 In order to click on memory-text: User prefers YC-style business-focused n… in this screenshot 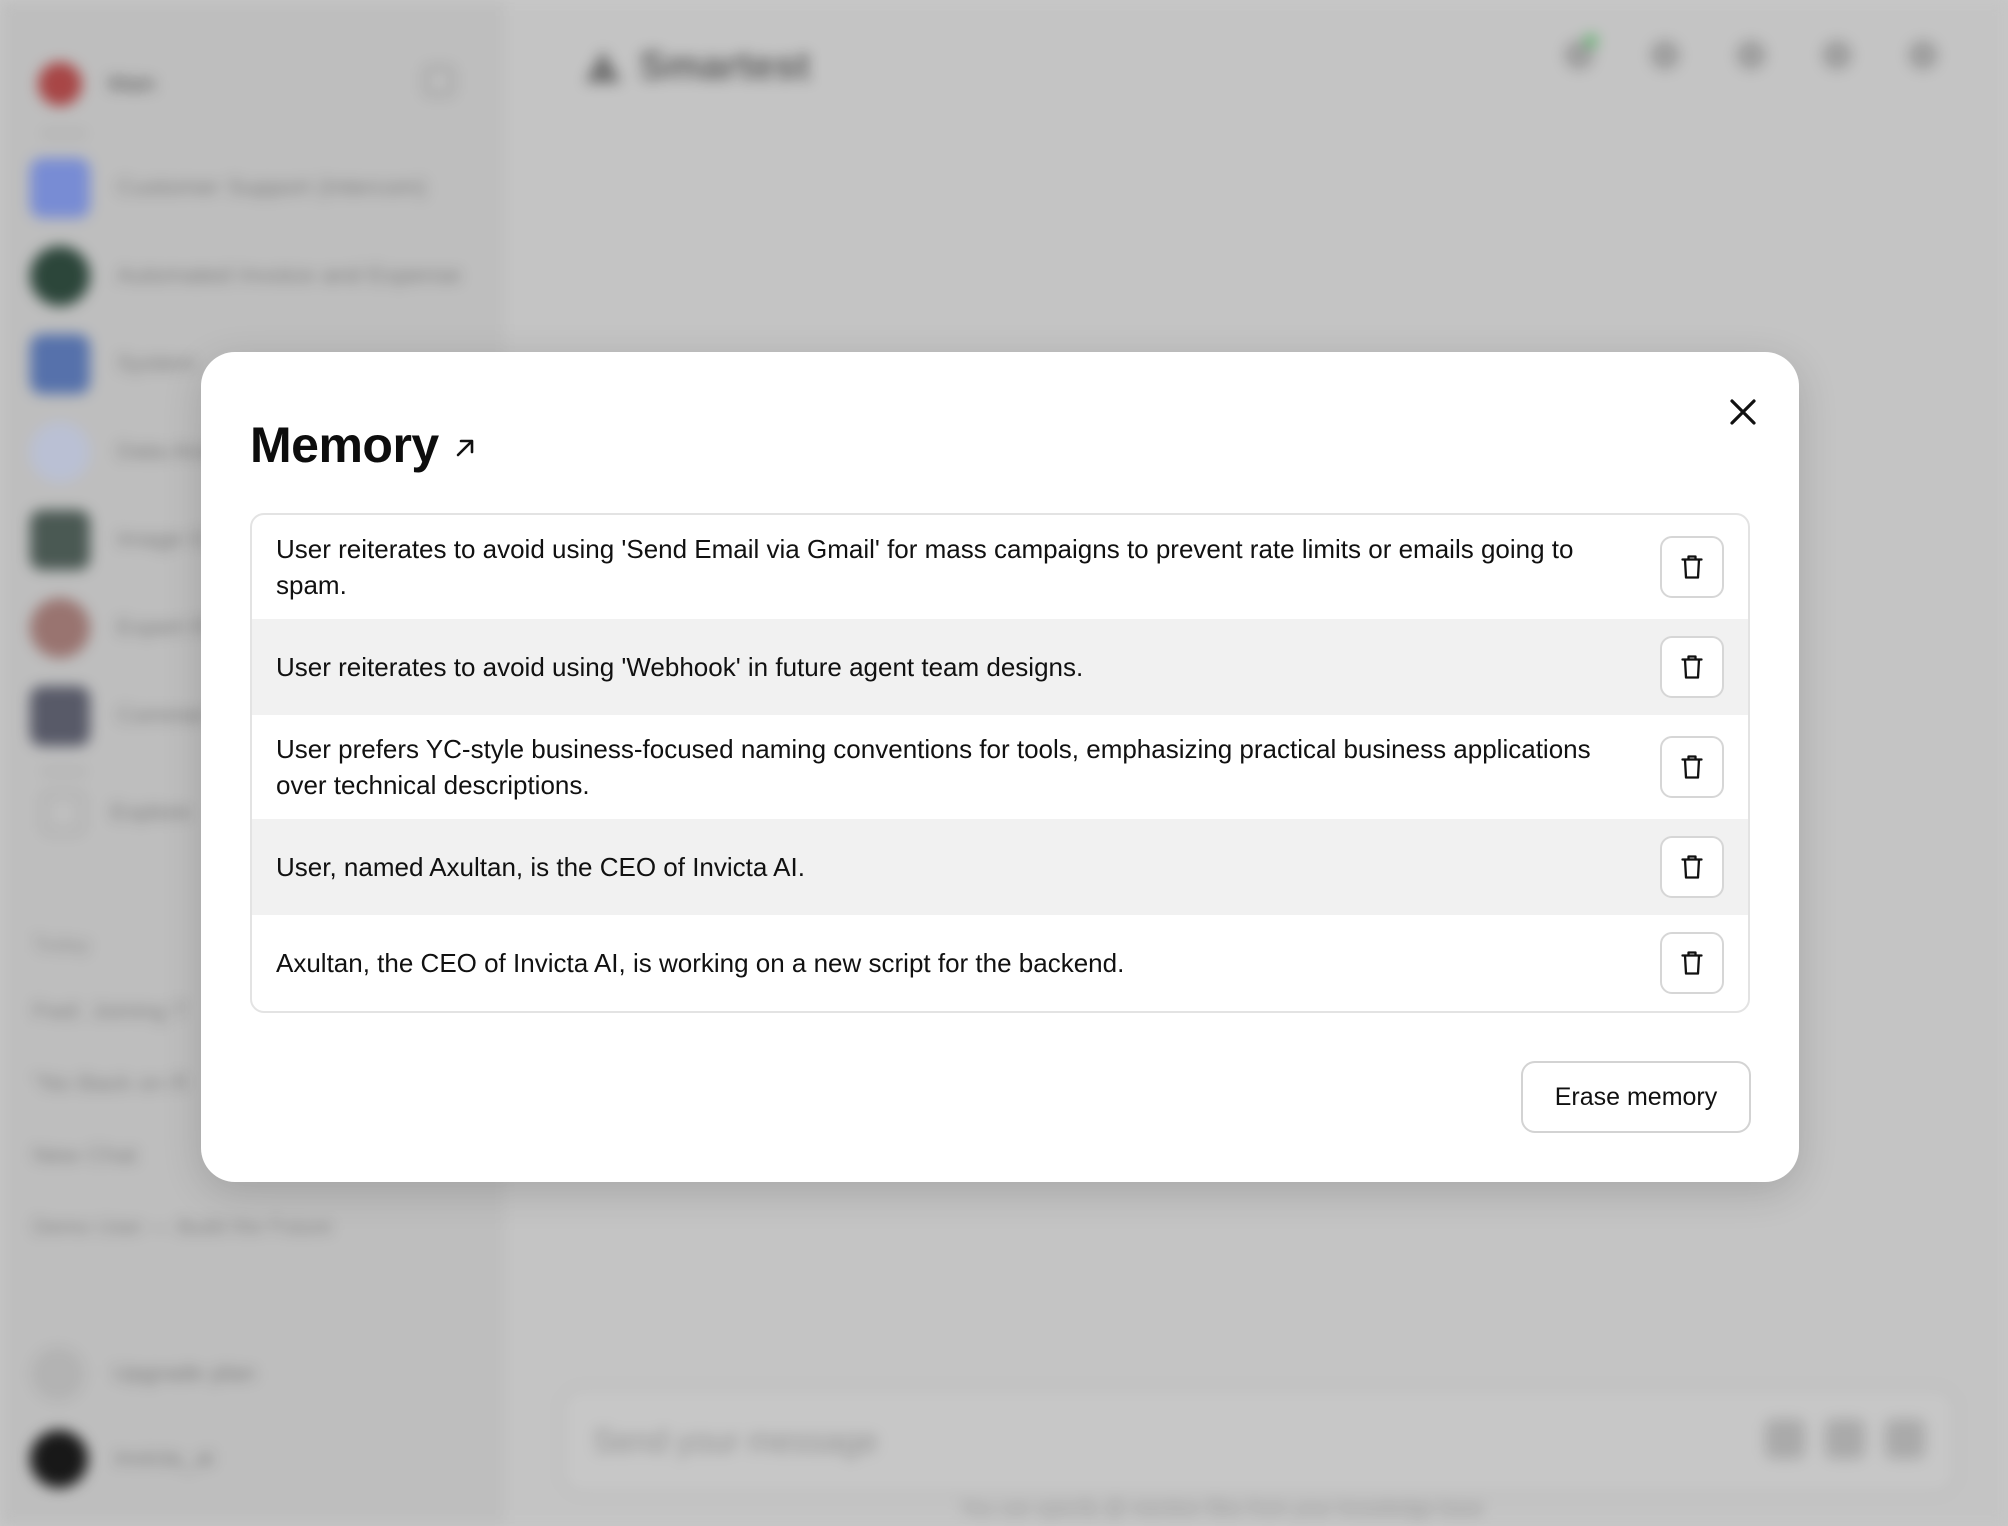, I will do `click(933, 767)`.